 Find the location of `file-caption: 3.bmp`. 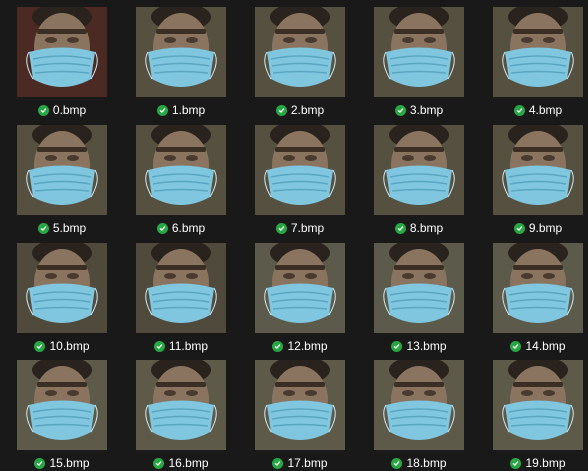

file-caption: 3.bmp is located at coordinates (419, 110).